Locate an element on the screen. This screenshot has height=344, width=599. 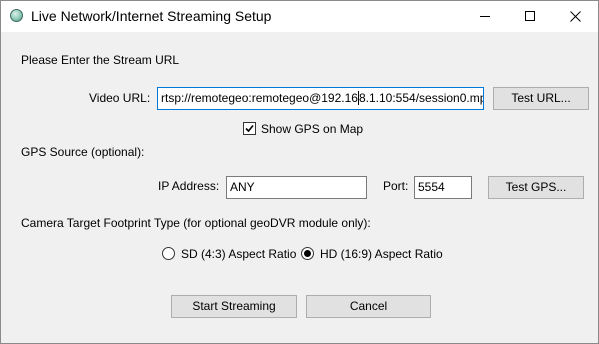
ip-address-input: ANY is located at coordinates (296, 187).